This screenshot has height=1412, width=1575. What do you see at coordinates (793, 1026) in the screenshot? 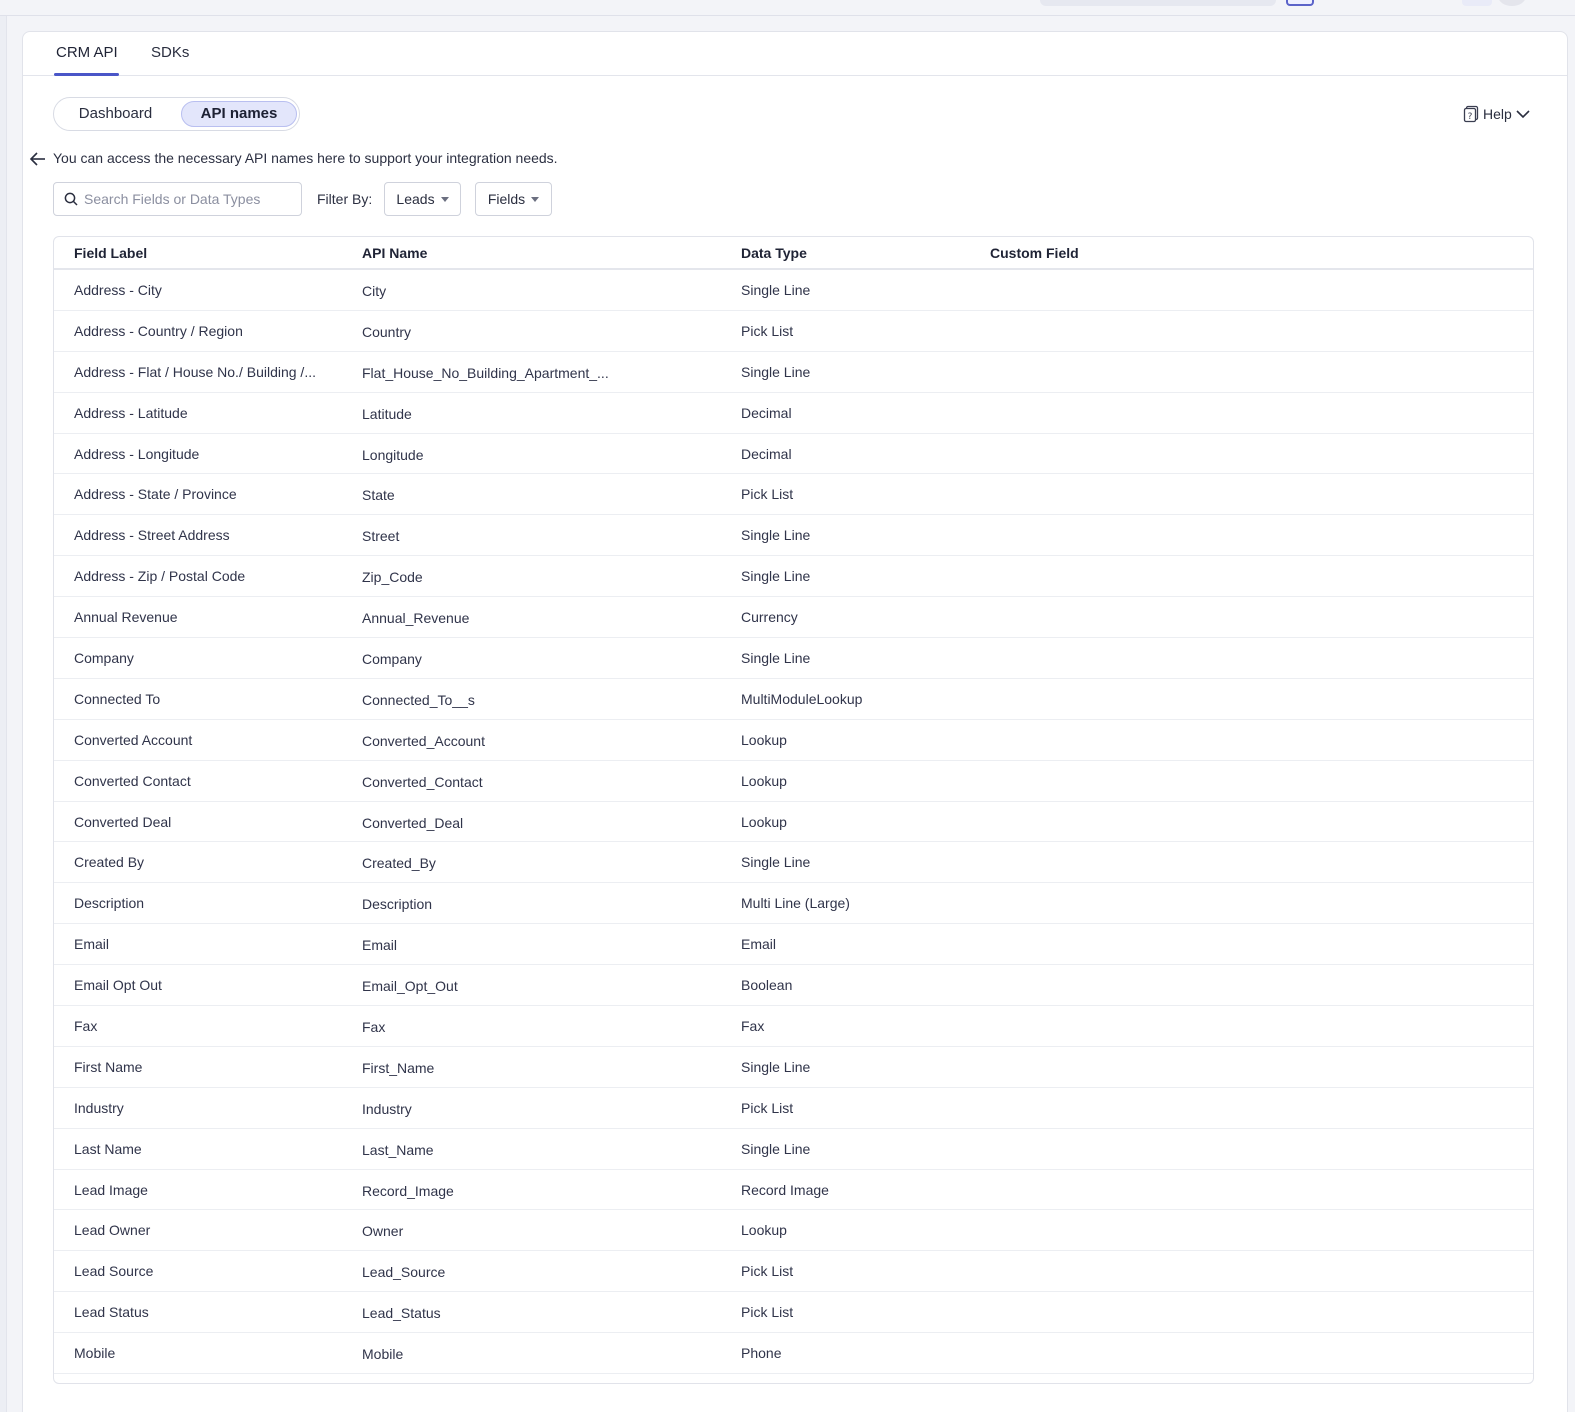
I see `table-row: Fax Fax Fax` at bounding box center [793, 1026].